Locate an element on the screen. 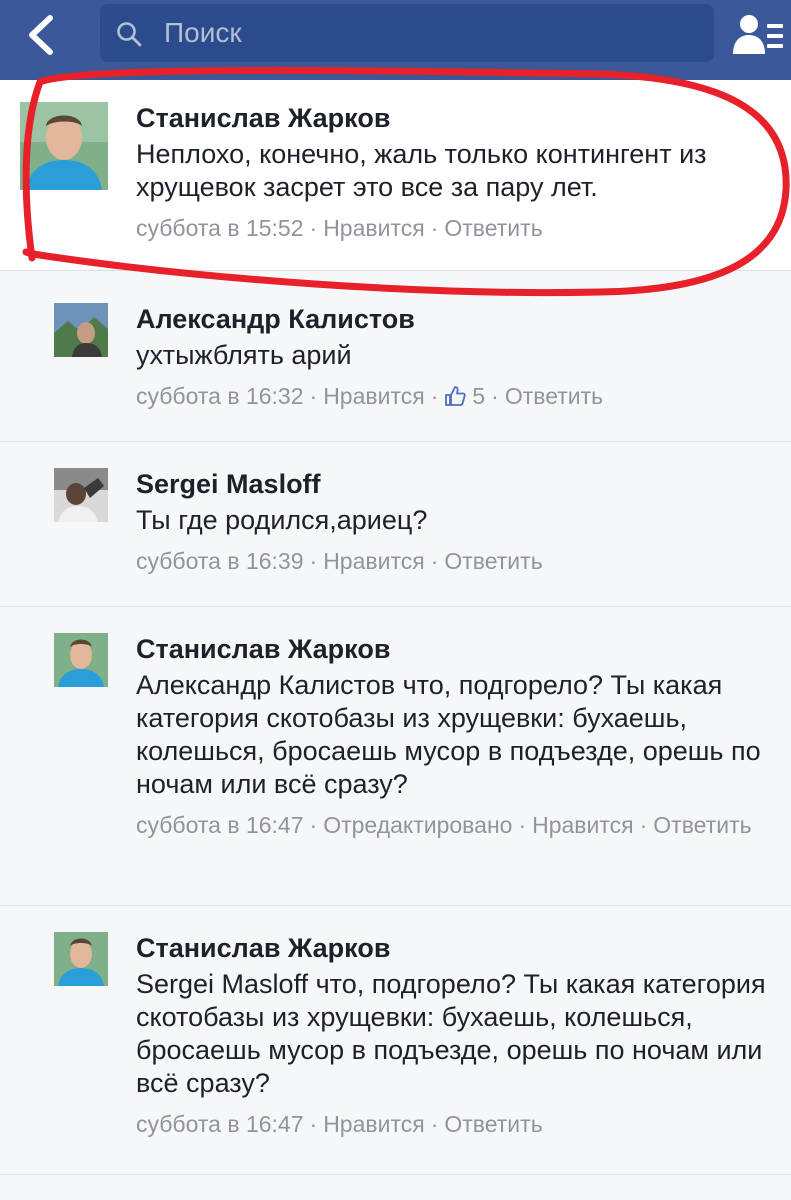 The image size is (791, 1200). friend-requests-button is located at coordinates (759, 35).